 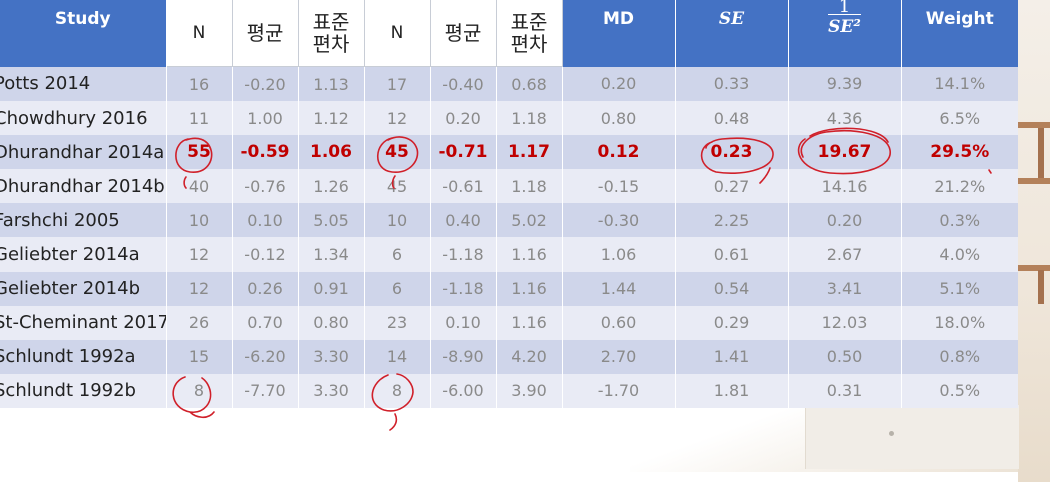 What do you see at coordinates (619, 356) in the screenshot?
I see `cell-md: 2.70` at bounding box center [619, 356].